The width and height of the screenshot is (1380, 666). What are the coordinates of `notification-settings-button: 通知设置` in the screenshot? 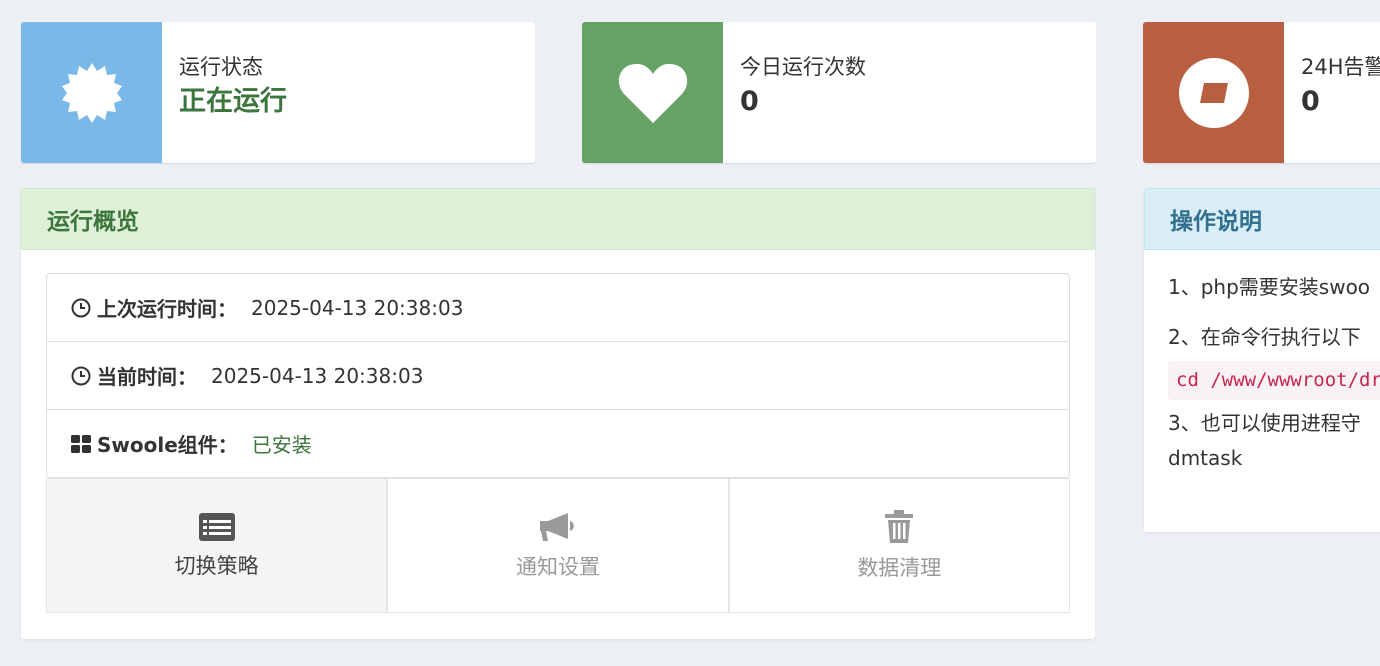 It's located at (558, 545).